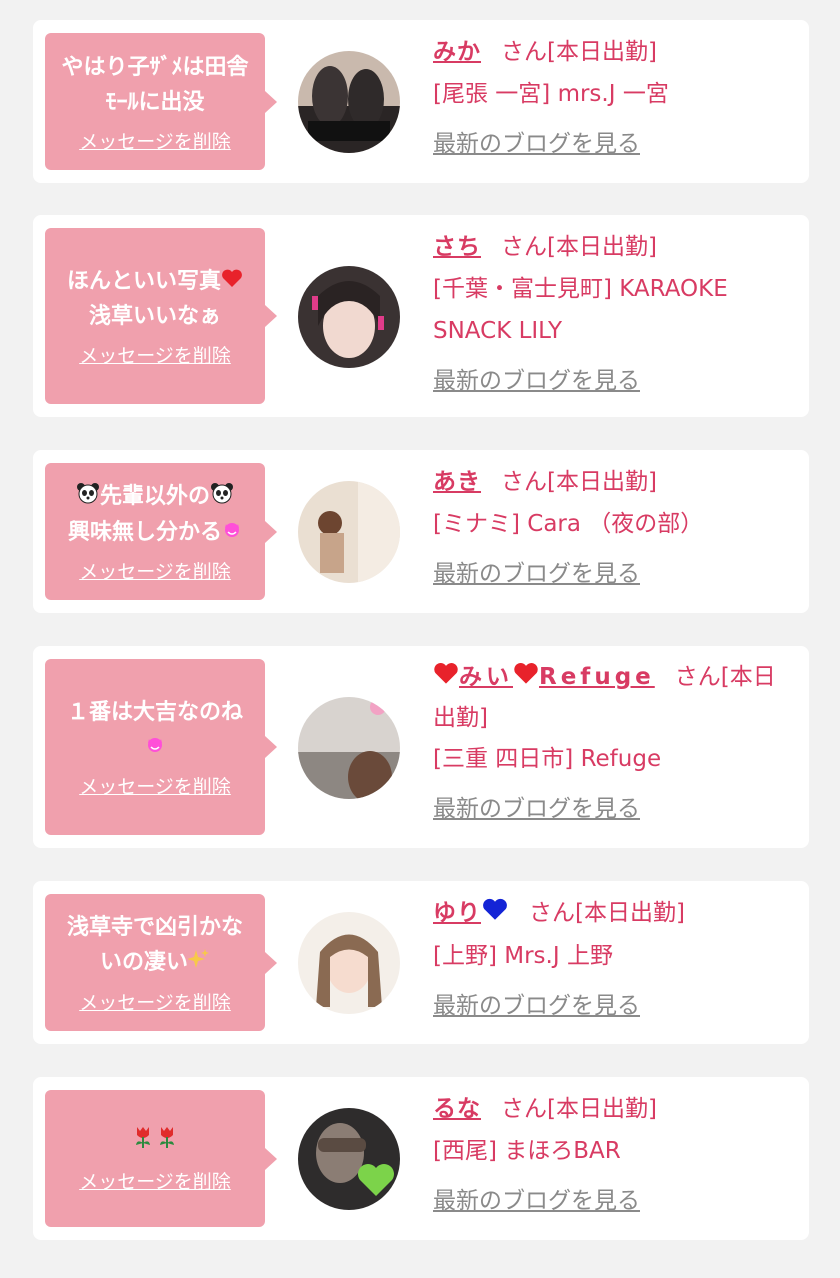 The width and height of the screenshot is (840, 1278). I want to click on profile-info: みか さん[本日出勤] [尾張 一宮] mrs.J 一宮 最新のブログを見る, so click(611, 95).